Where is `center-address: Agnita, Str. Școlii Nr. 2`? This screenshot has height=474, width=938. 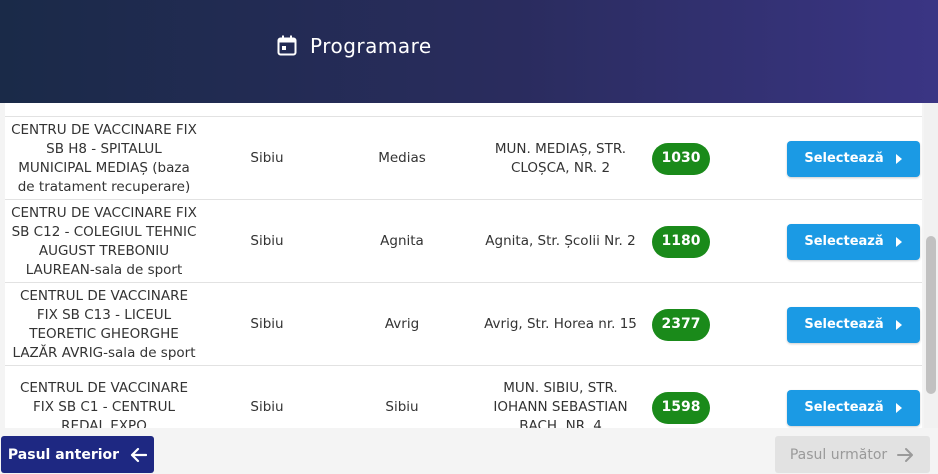 center-address: Agnita, Str. Școlii Nr. 2 is located at coordinates (560, 241).